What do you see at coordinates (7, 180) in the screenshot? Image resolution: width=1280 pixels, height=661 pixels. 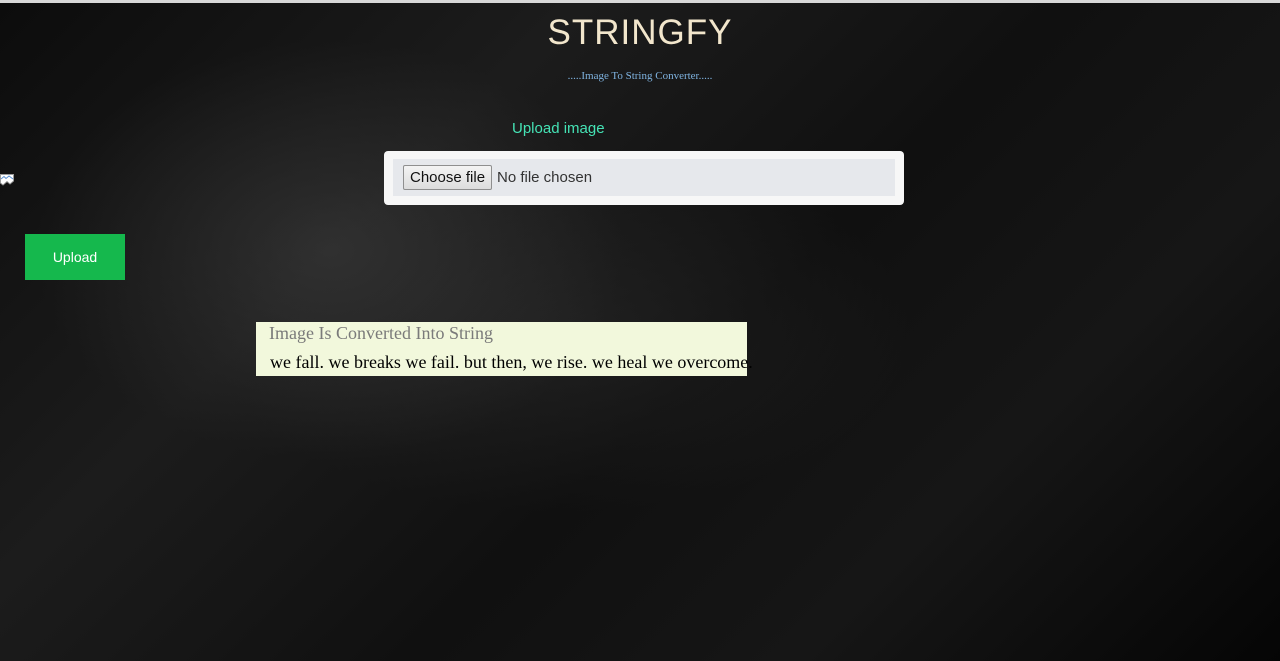 I see `broken-image-icon` at bounding box center [7, 180].